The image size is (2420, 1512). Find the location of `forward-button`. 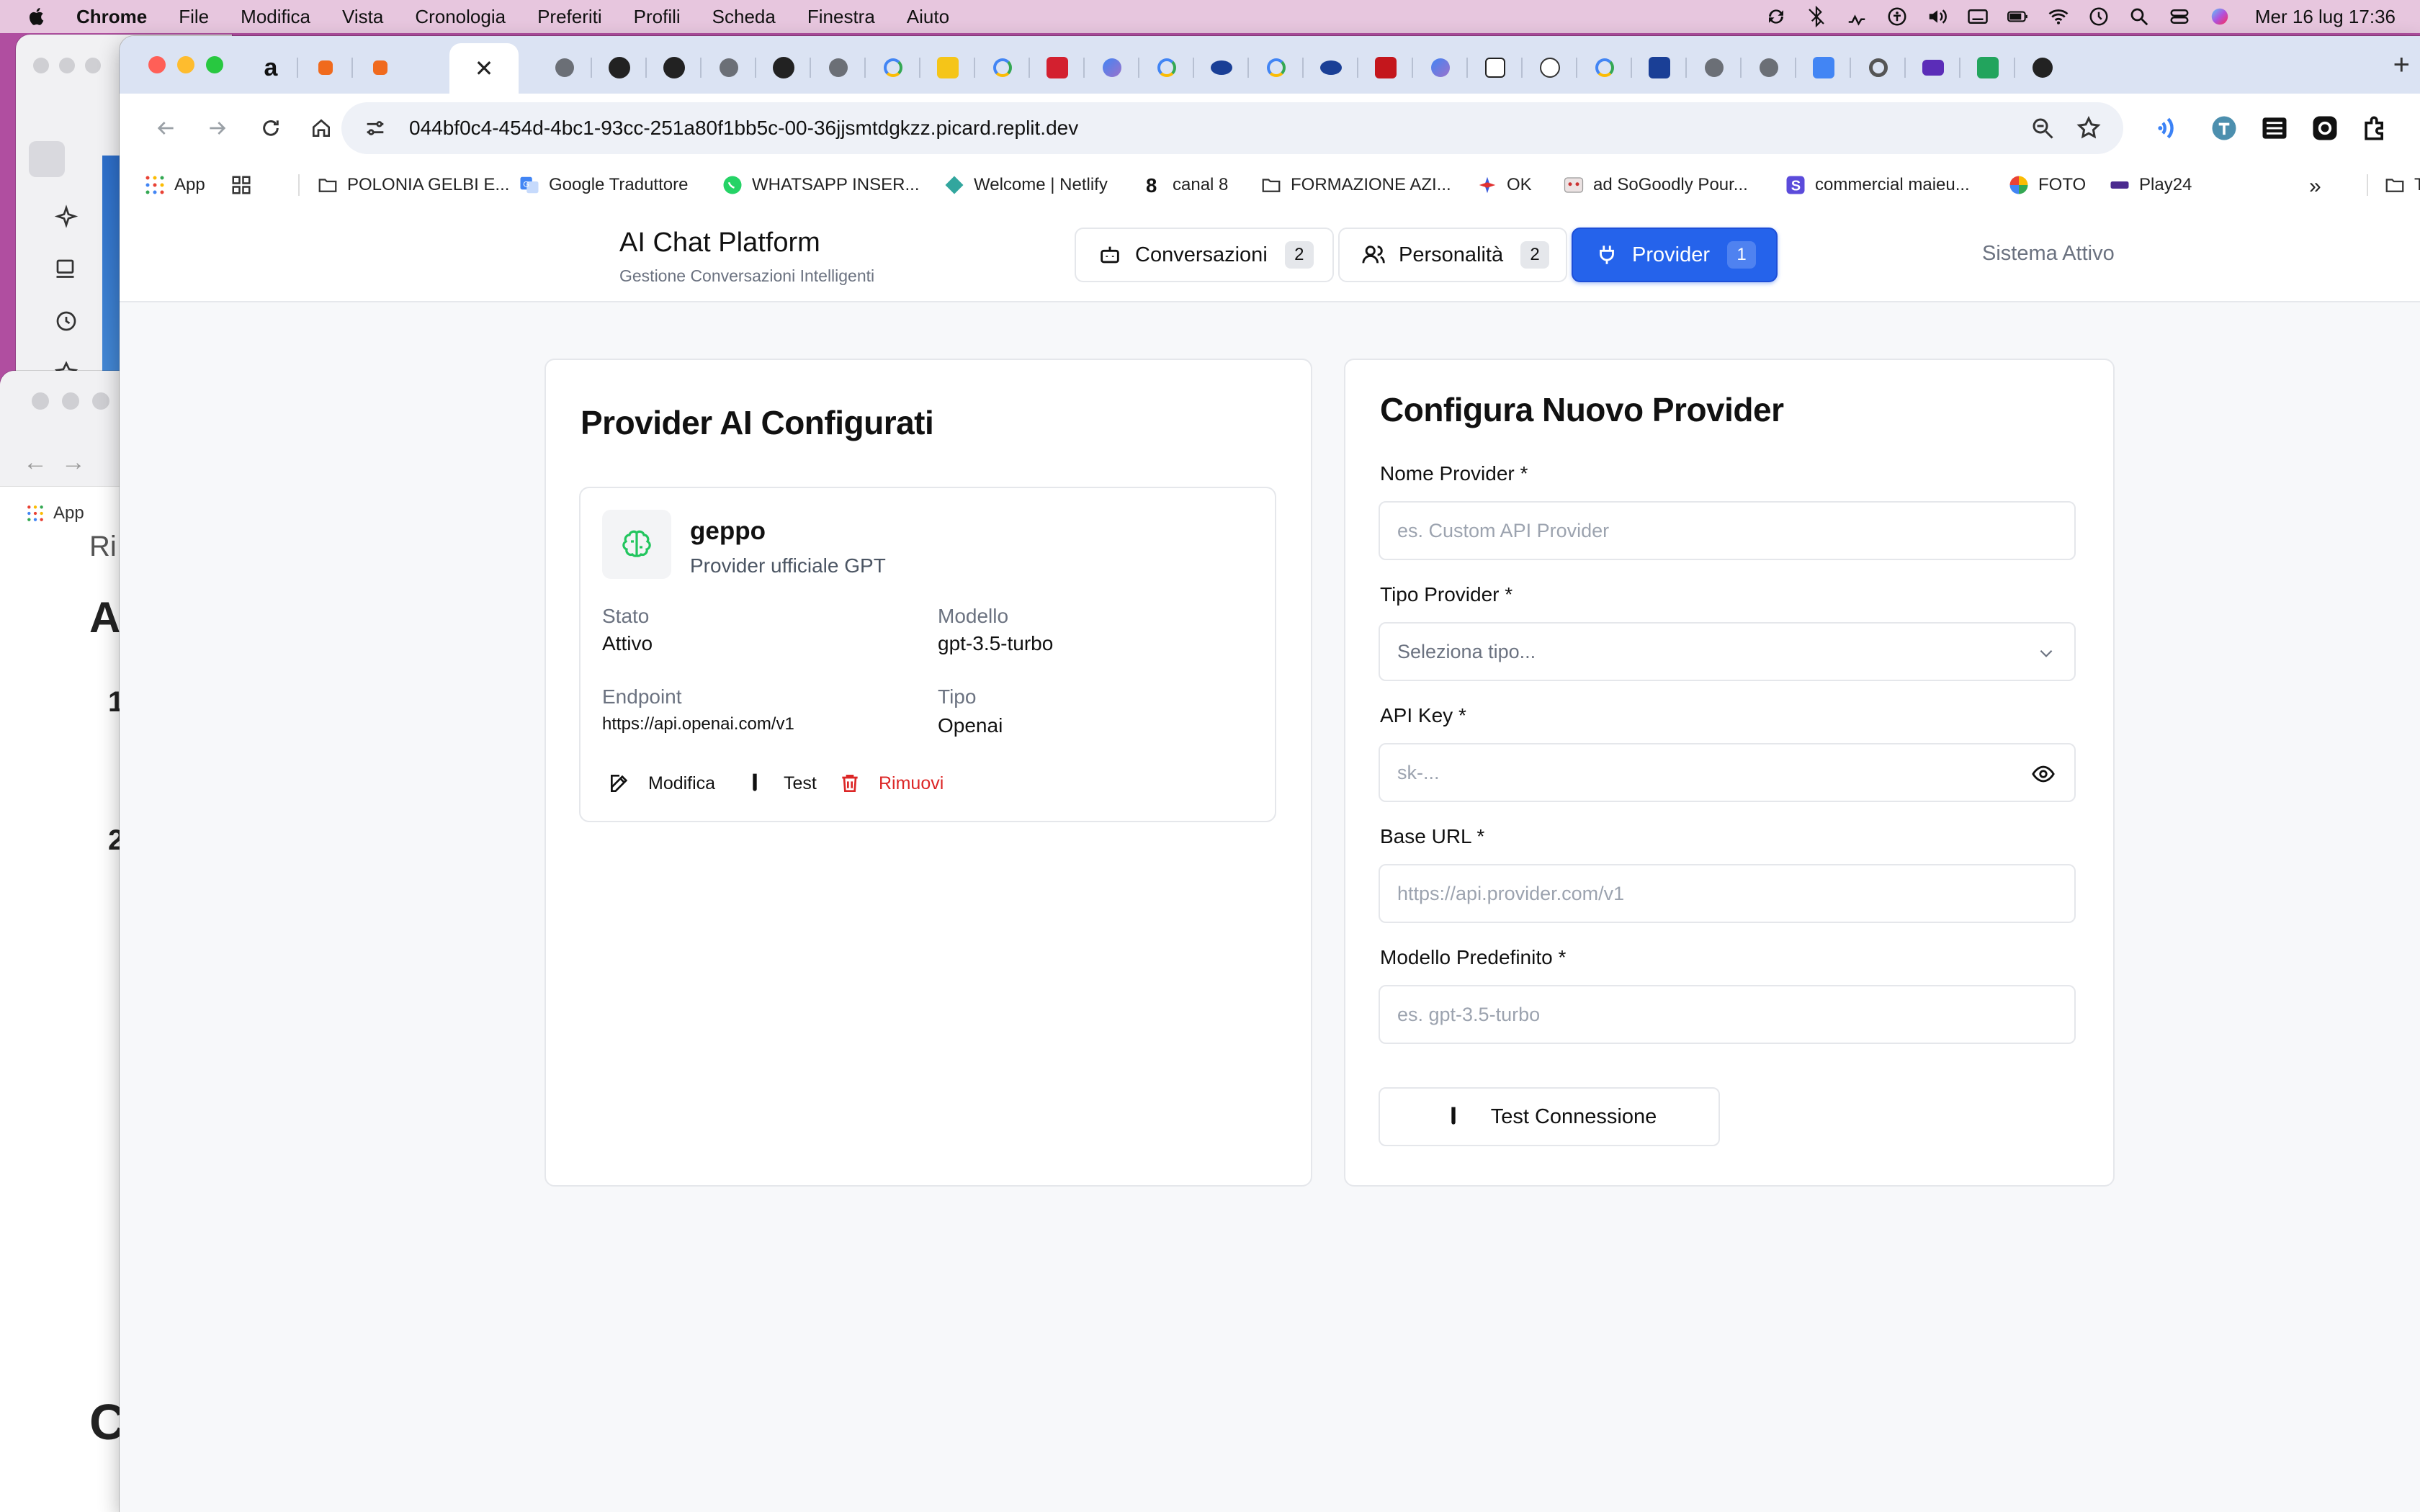

forward-button is located at coordinates (218, 128).